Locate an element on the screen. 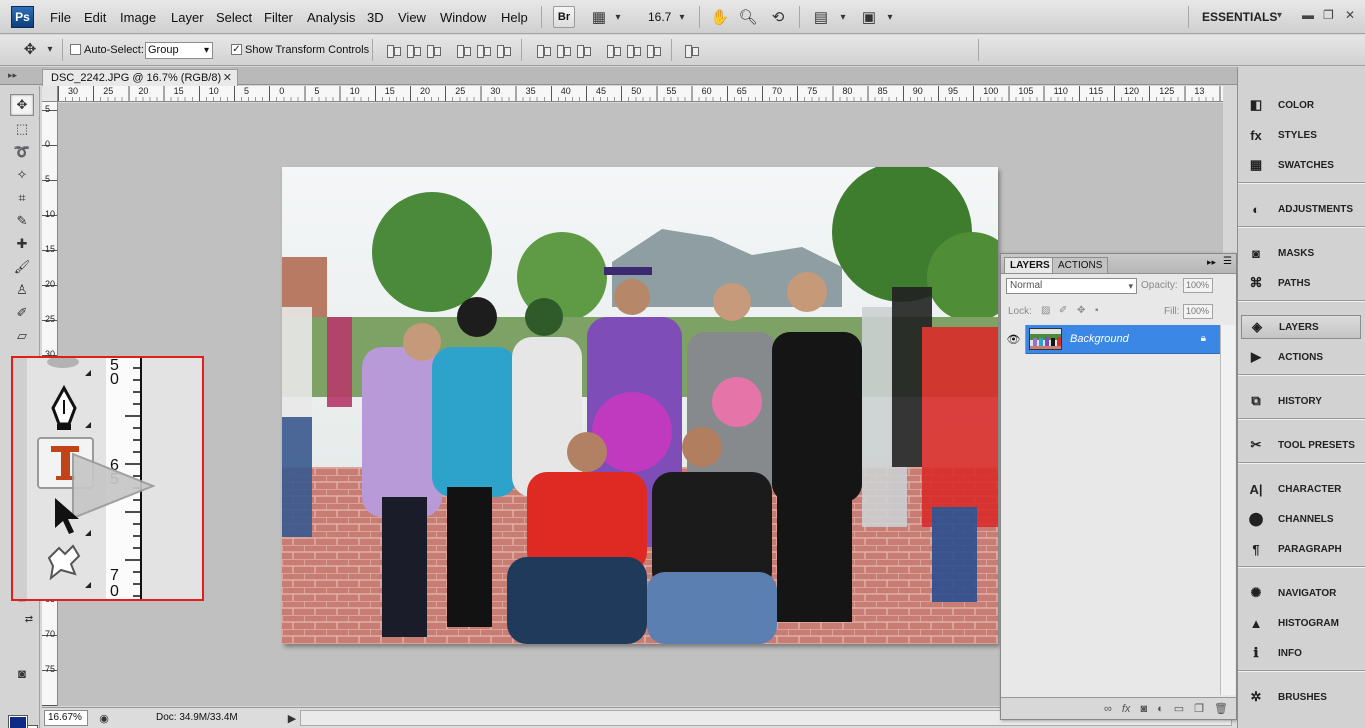 The image size is (1365, 728). panel-menu-icon: ☰ is located at coordinates (1227, 261).